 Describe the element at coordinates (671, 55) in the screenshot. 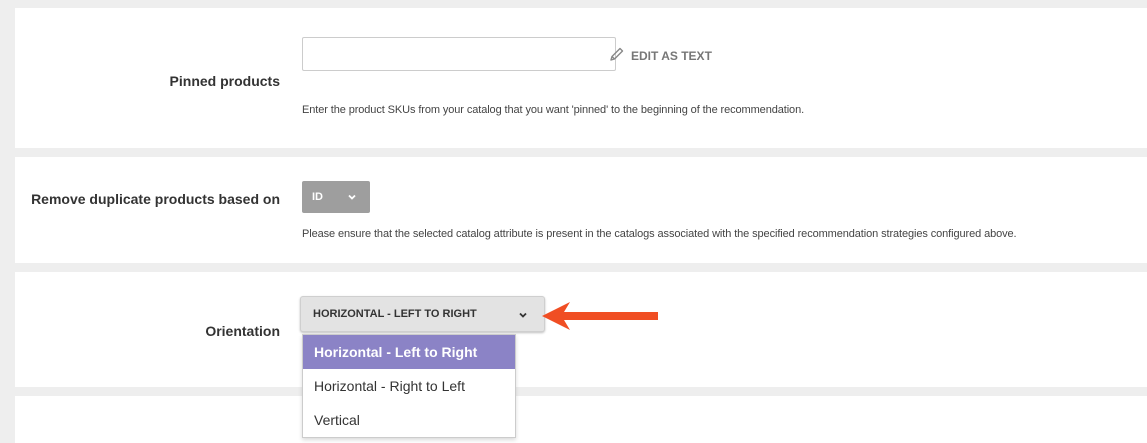

I see `edit-as-text-label: EDIT AS TEXT` at that location.